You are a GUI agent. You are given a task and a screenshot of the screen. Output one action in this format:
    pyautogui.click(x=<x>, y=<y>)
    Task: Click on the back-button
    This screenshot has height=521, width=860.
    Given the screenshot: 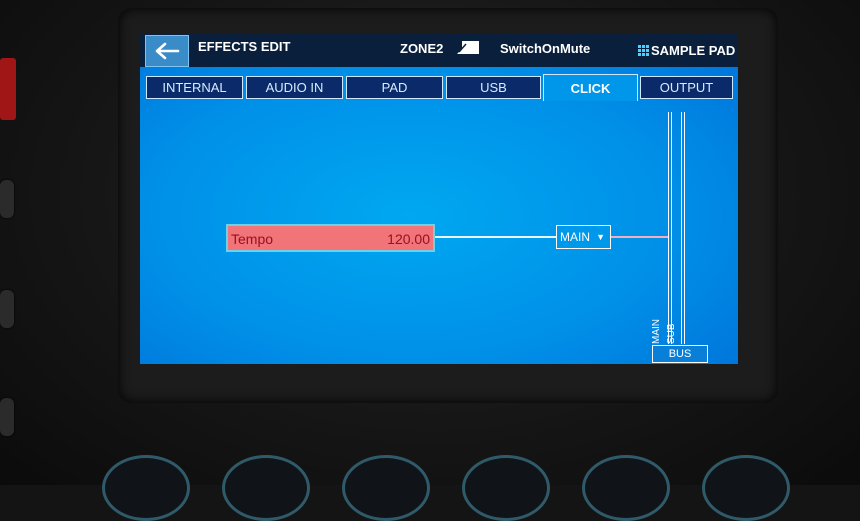 What is the action you would take?
    pyautogui.click(x=167, y=51)
    